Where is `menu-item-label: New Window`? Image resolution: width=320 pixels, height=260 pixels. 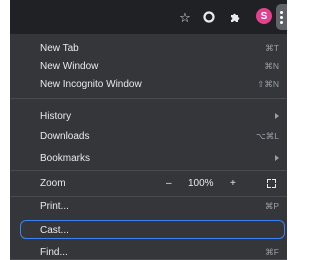 menu-item-label: New Window is located at coordinates (69, 66).